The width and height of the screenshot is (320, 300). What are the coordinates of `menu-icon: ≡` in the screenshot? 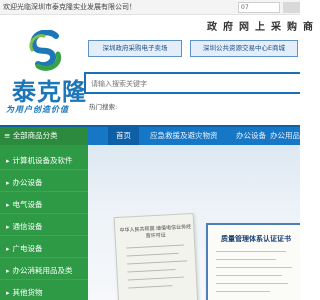 It's located at (7, 135).